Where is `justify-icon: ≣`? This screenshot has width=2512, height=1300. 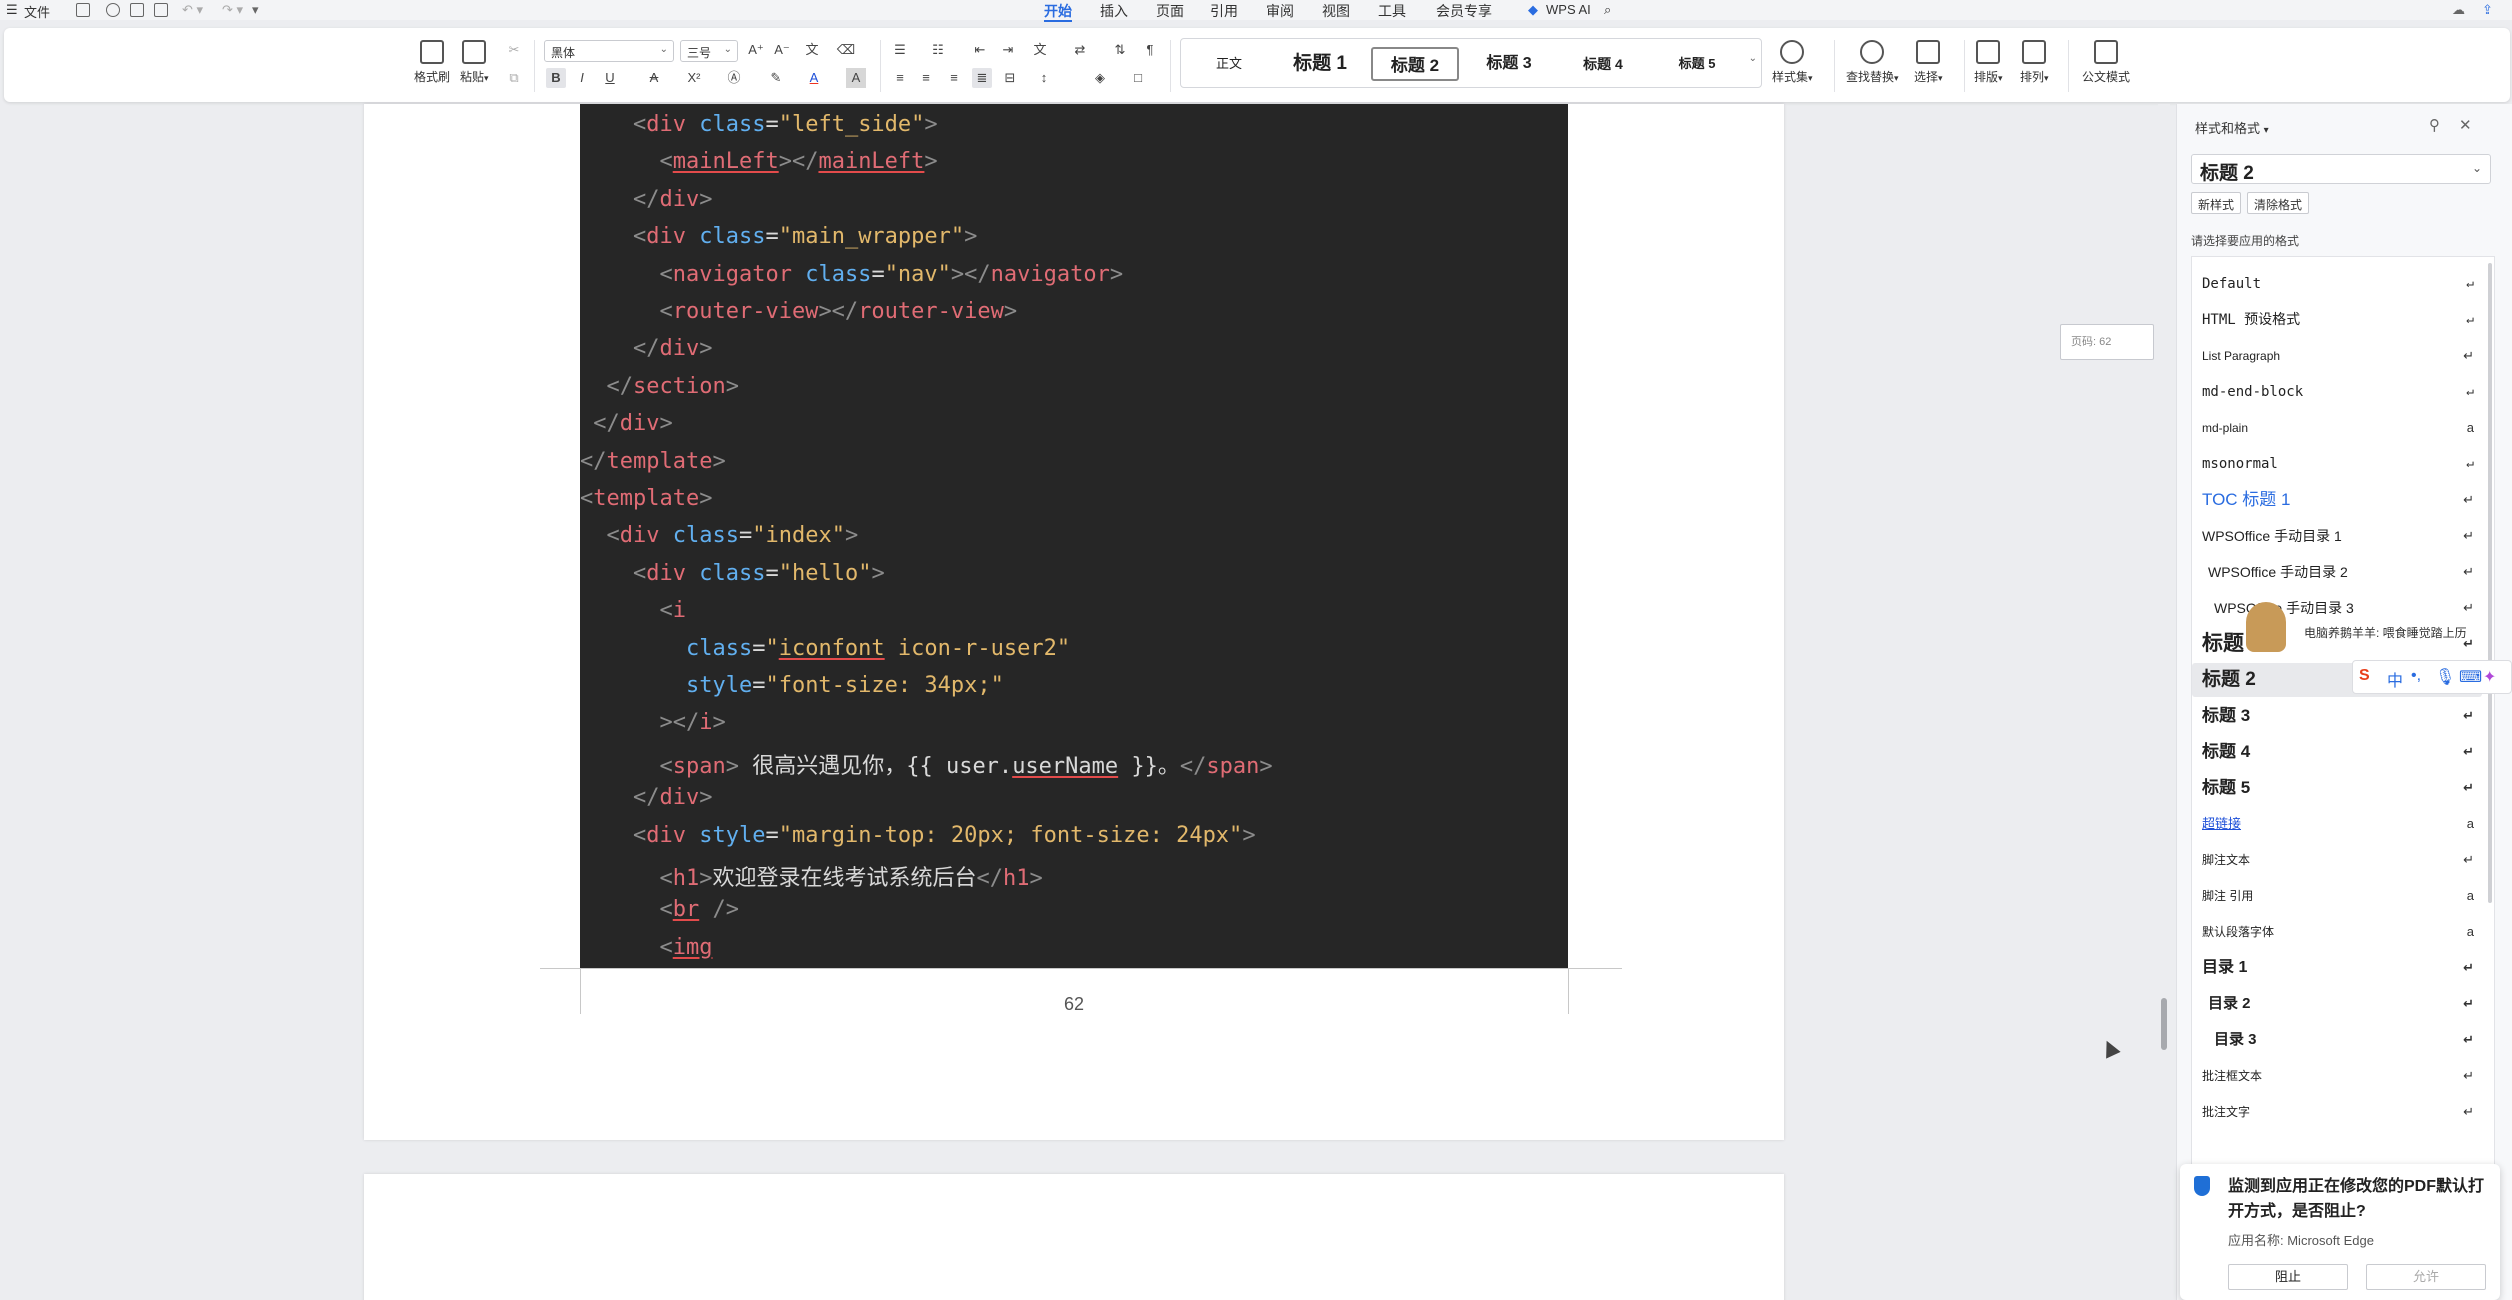 justify-icon: ≣ is located at coordinates (982, 78).